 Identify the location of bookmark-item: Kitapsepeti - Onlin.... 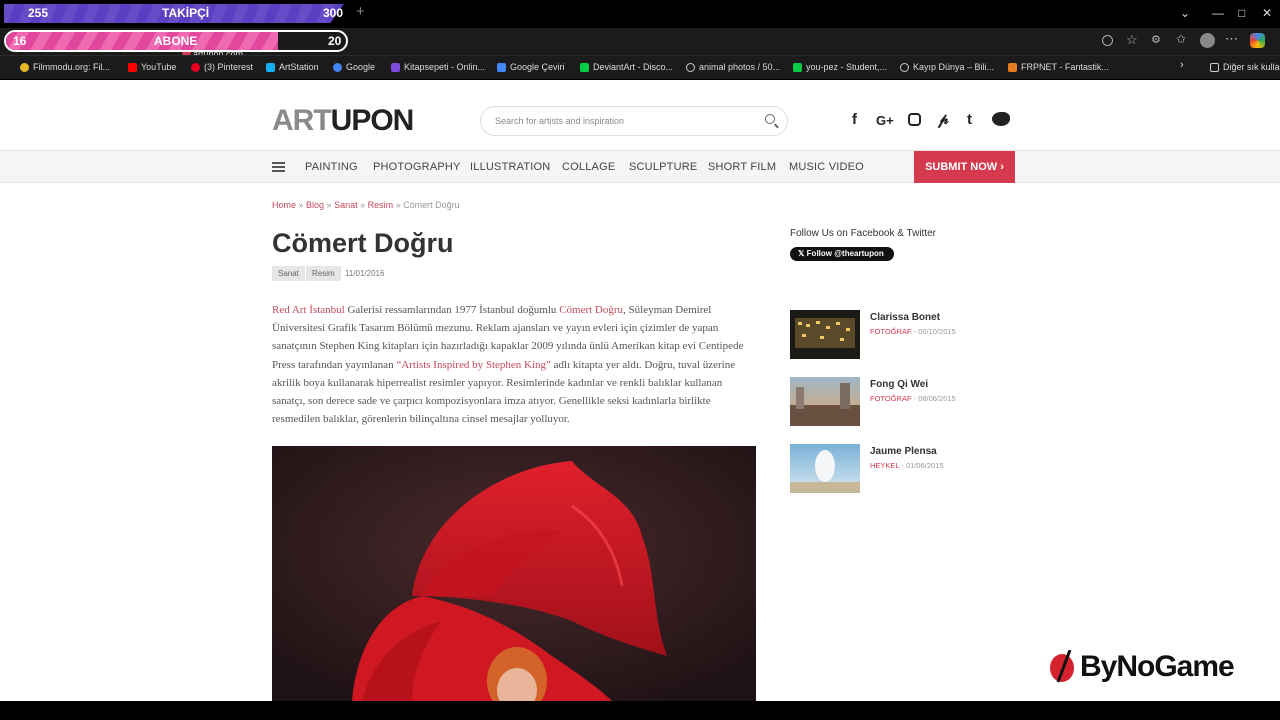
(438, 67).